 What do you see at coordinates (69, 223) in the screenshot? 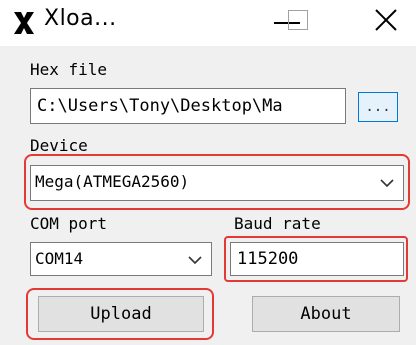
I see `com-port-label: COM port` at bounding box center [69, 223].